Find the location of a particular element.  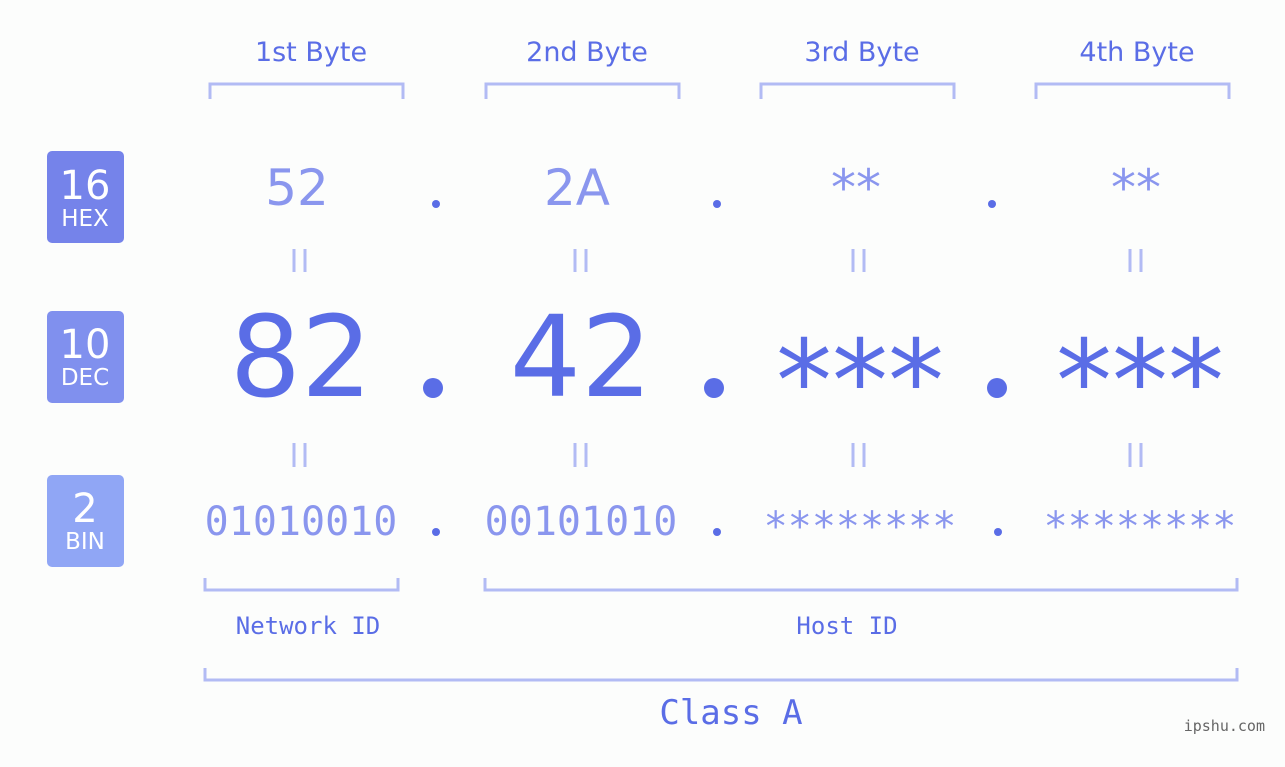

bin-byte-4: ******** is located at coordinates (1140, 527).